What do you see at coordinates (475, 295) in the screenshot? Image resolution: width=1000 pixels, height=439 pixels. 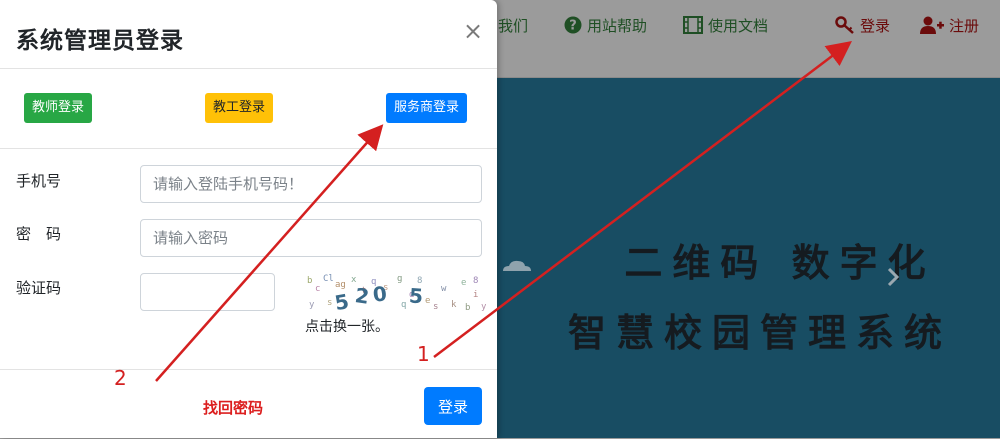 I see `svg-text: i` at bounding box center [475, 295].